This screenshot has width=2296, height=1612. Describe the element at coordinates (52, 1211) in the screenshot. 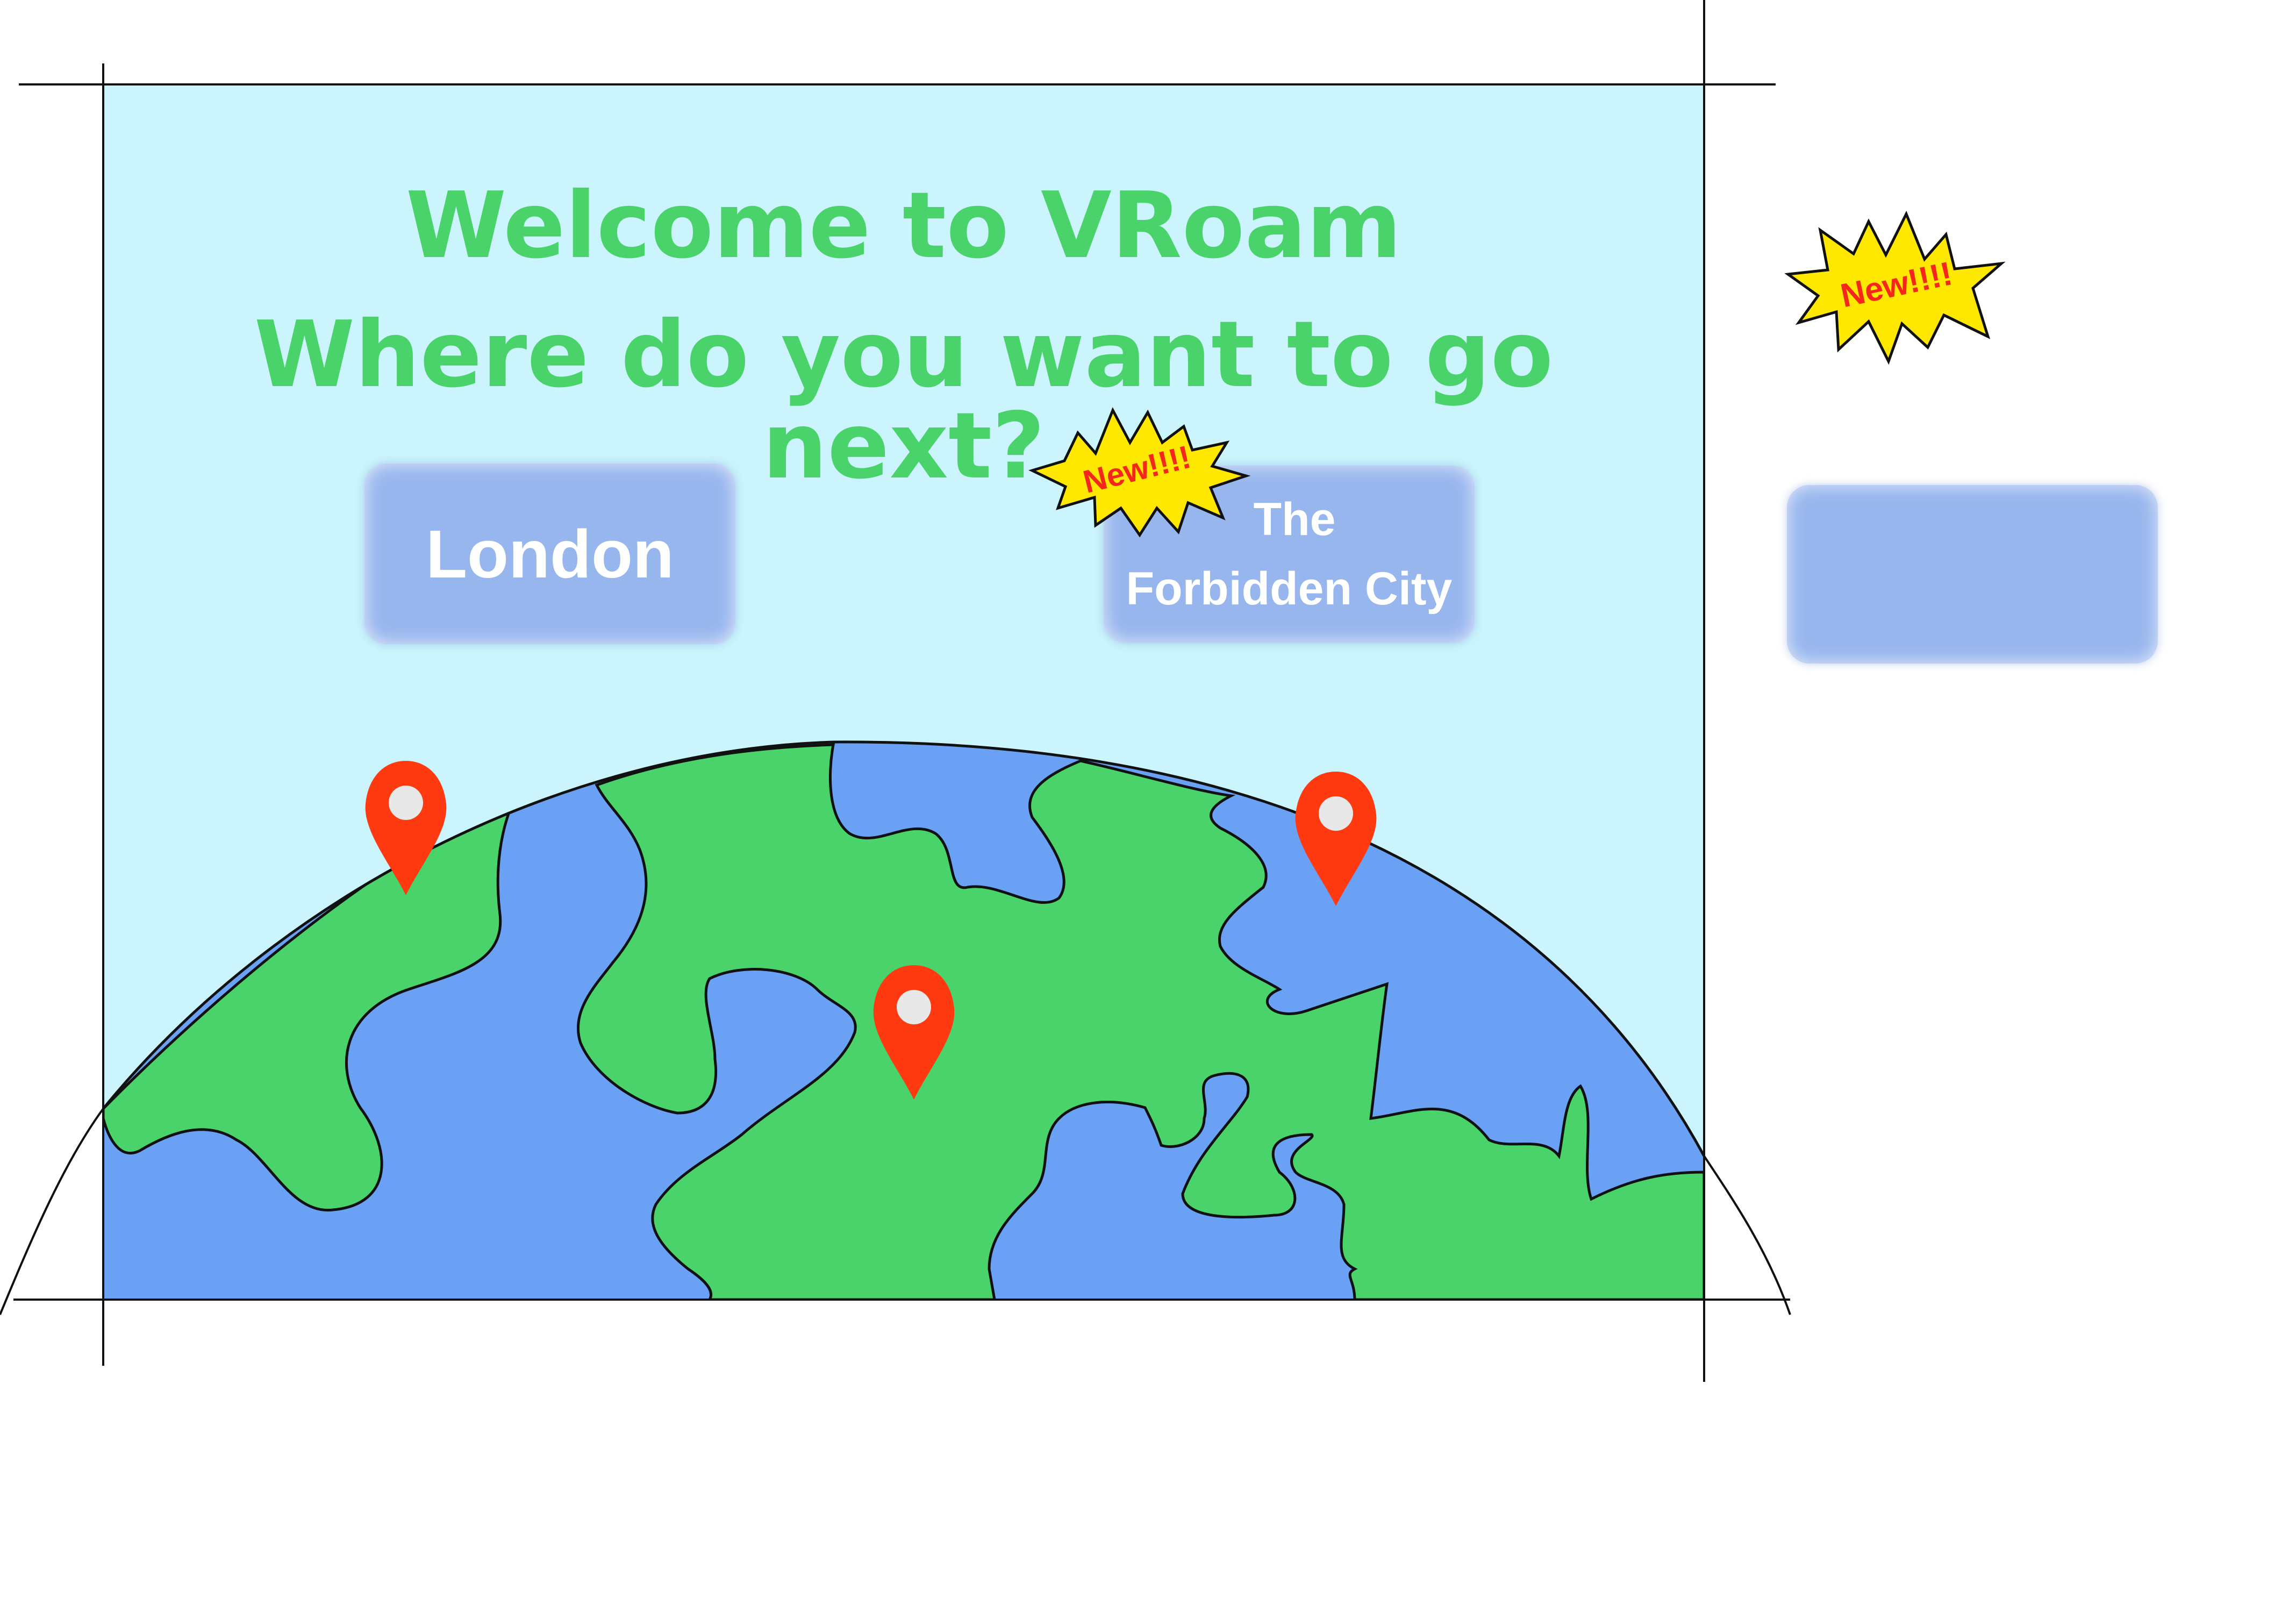

I see `globe-outline-left-extension` at that location.